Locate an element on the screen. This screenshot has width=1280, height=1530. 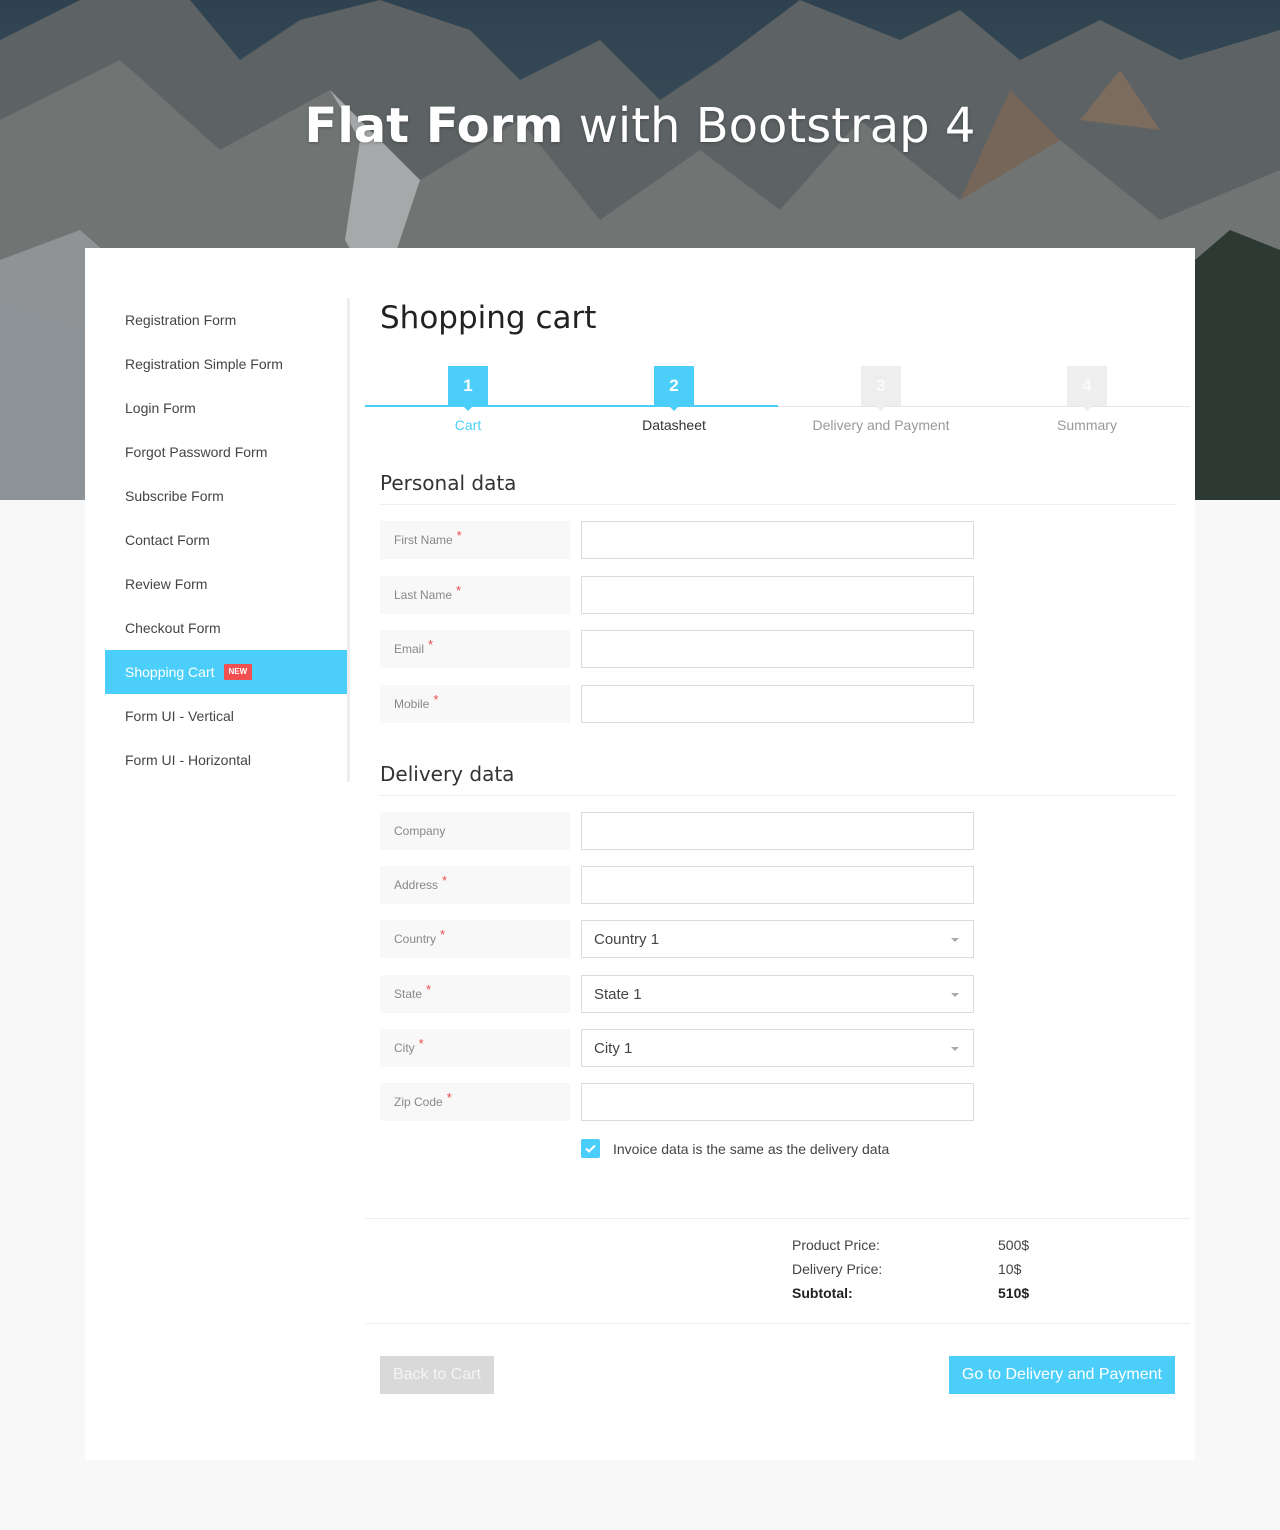
subtotal-row: Subtotal: 510$ is located at coordinates (922, 1297).